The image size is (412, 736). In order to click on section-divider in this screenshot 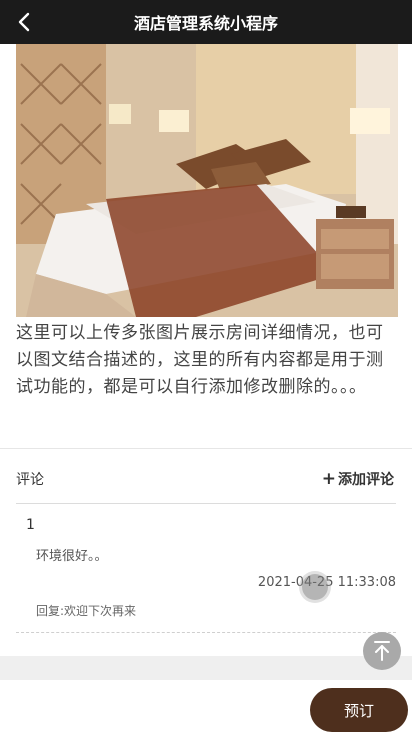, I will do `click(206, 448)`.